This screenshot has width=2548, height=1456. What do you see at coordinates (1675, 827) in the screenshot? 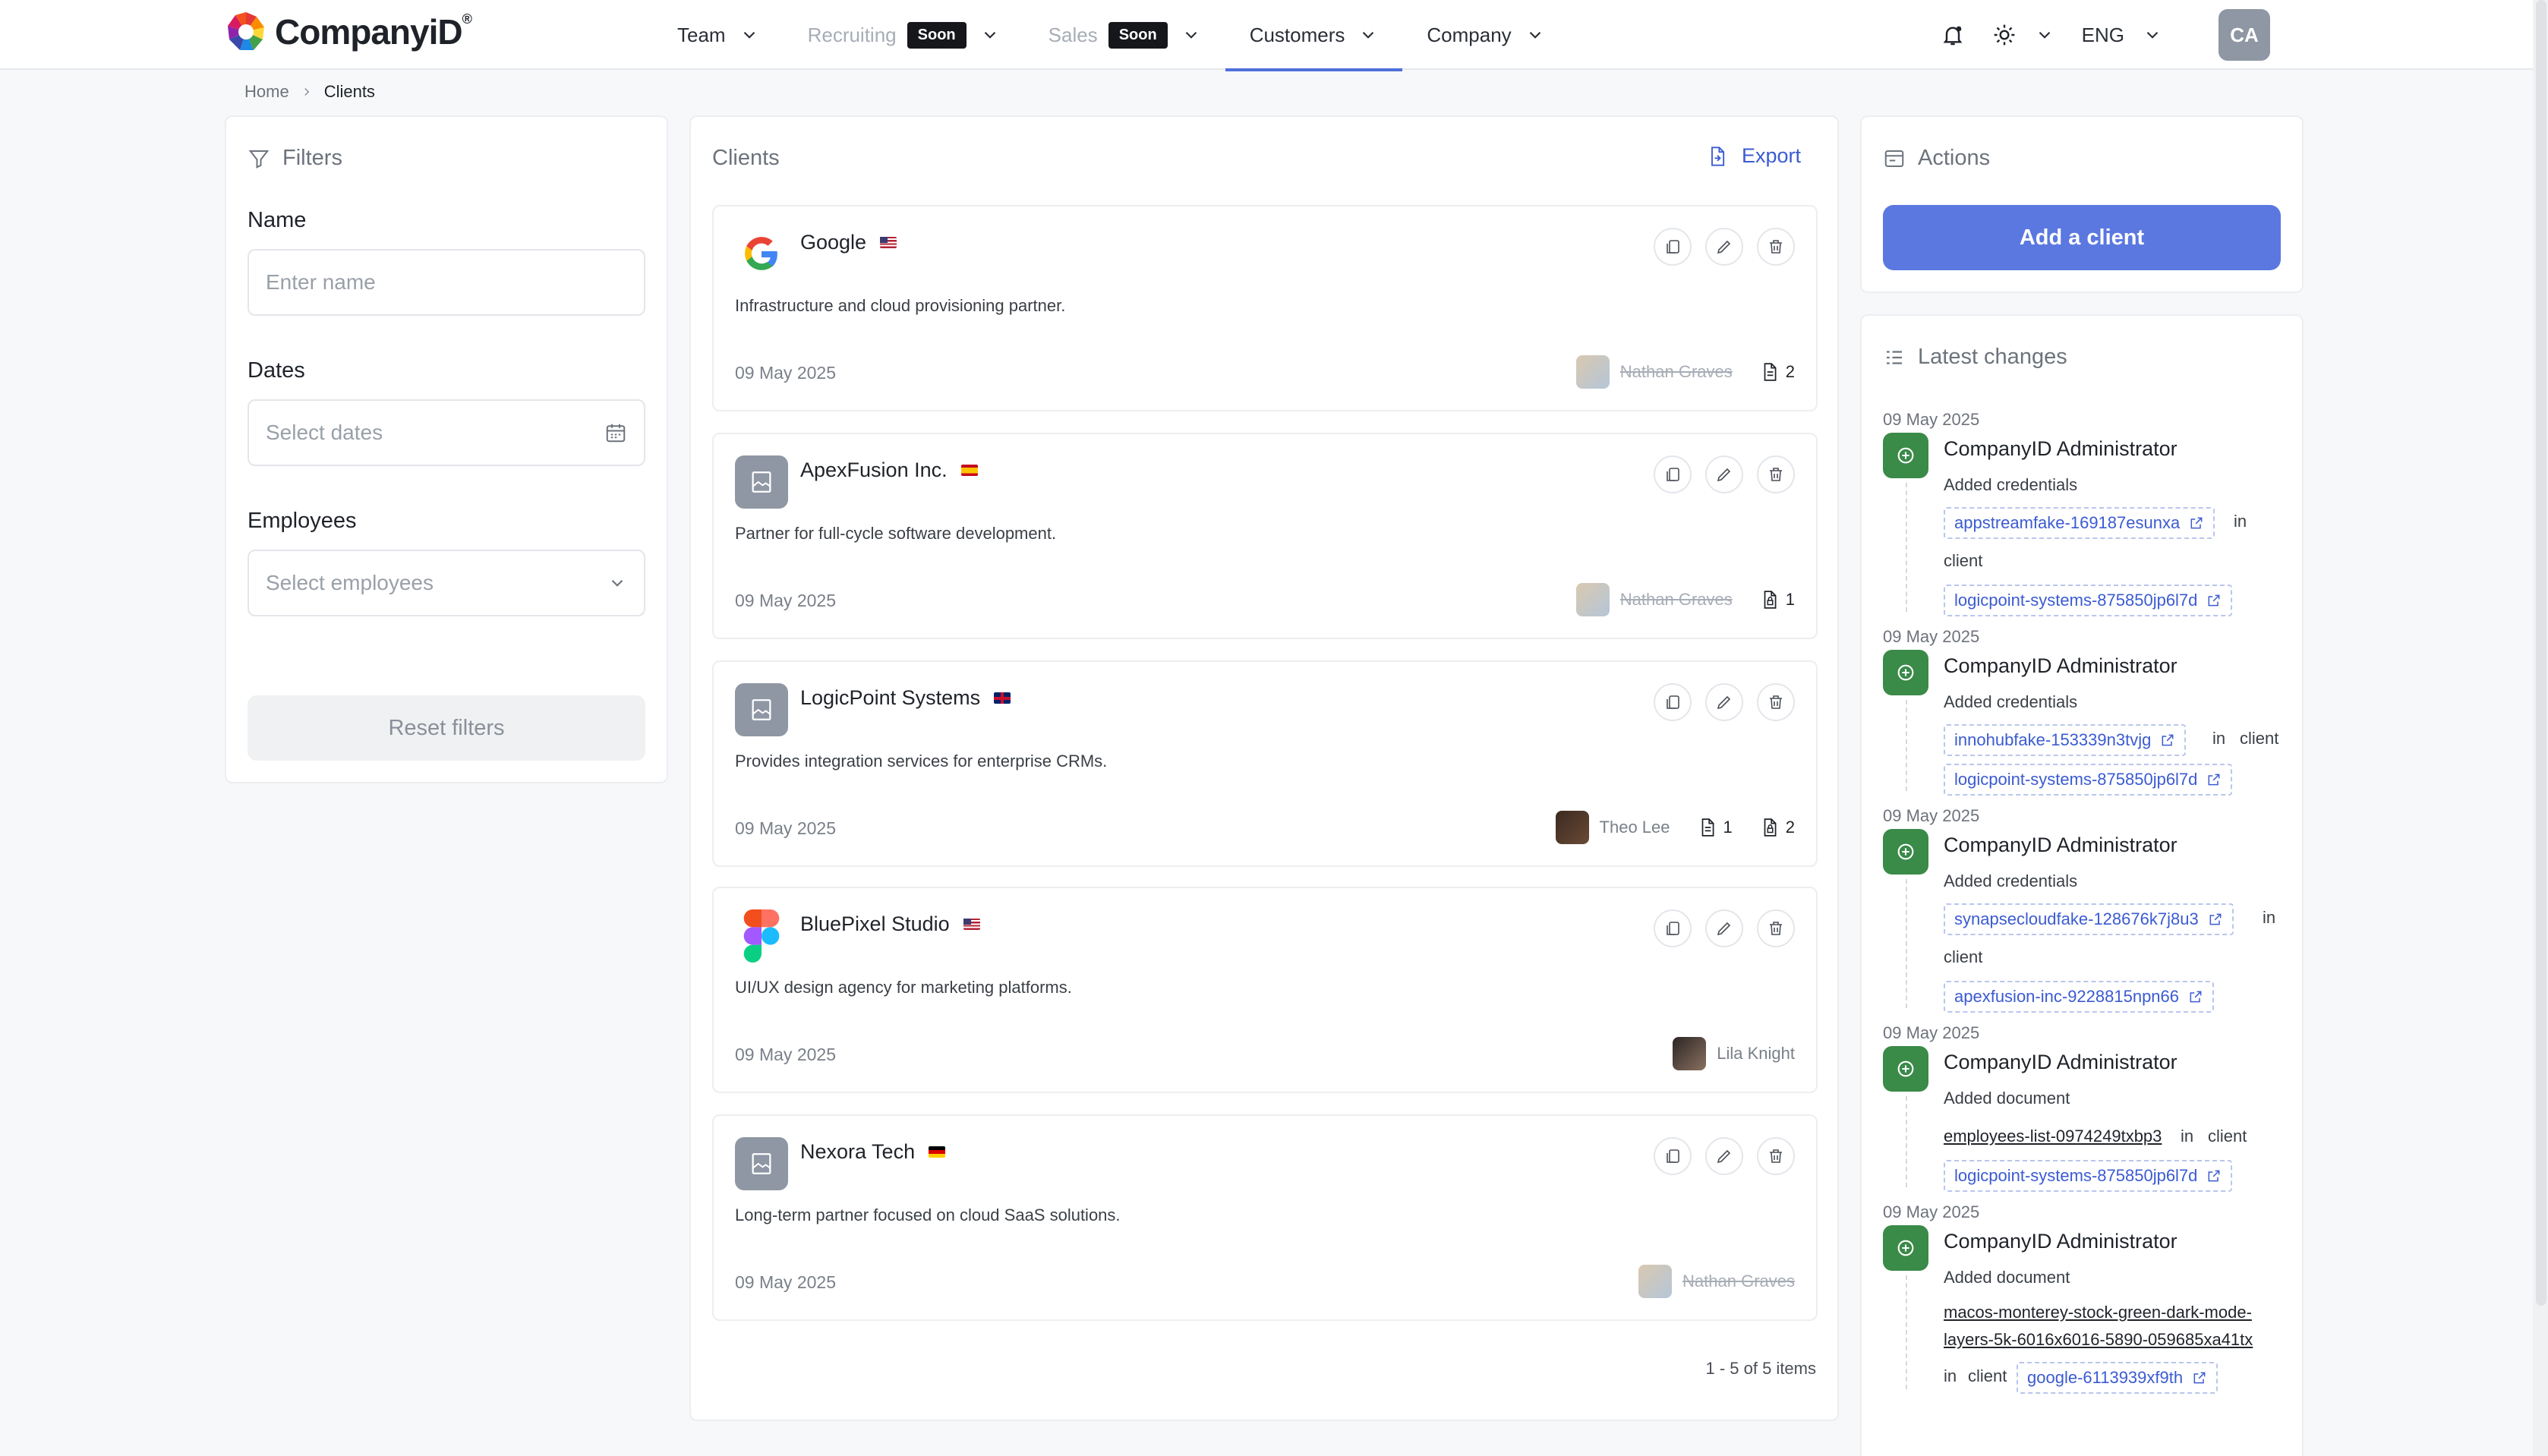
I see `client-meta: Theo Lee 1 2` at bounding box center [1675, 827].